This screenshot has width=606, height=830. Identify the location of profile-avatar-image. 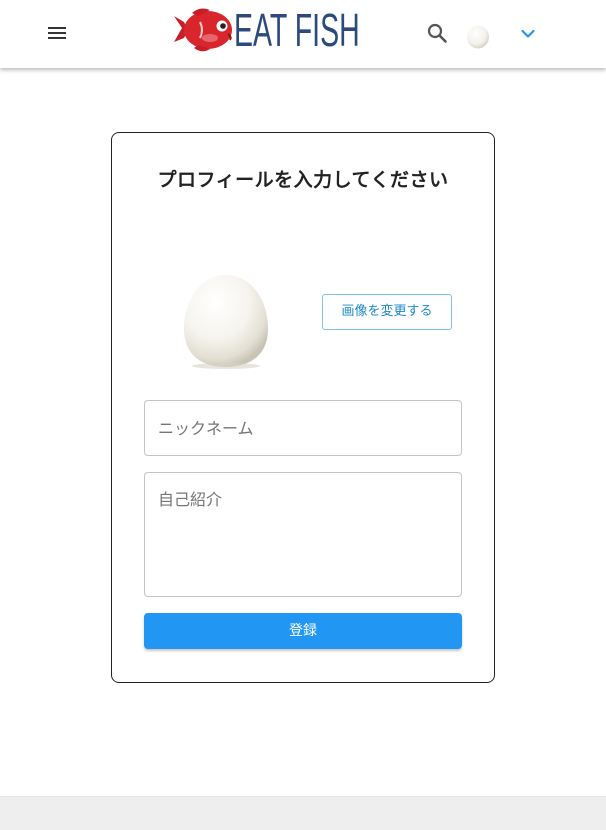
(226, 321).